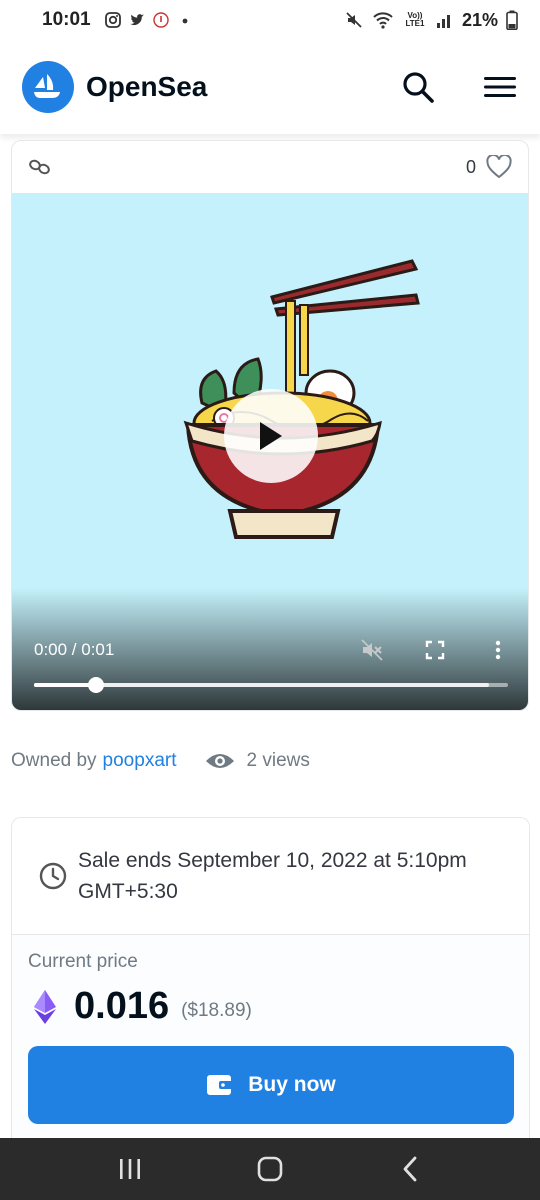  Describe the element at coordinates (270, 167) in the screenshot. I see `card-toolbar: 0` at that location.